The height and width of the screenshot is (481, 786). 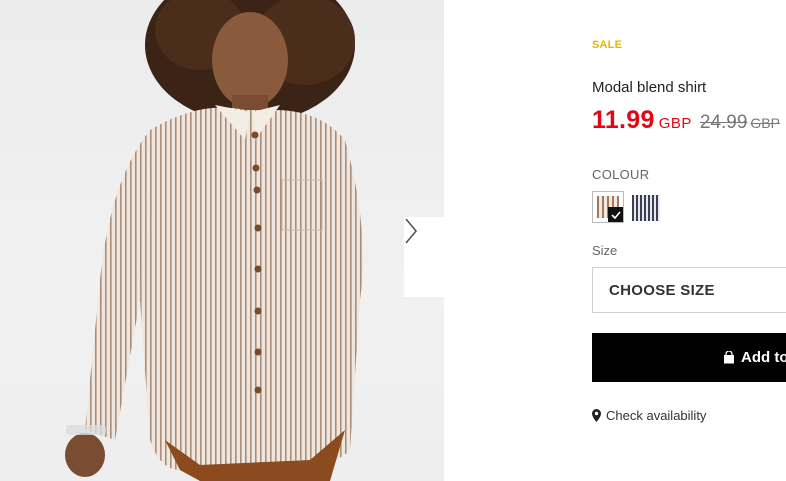 I want to click on shopping-bag-icon, so click(x=729, y=357).